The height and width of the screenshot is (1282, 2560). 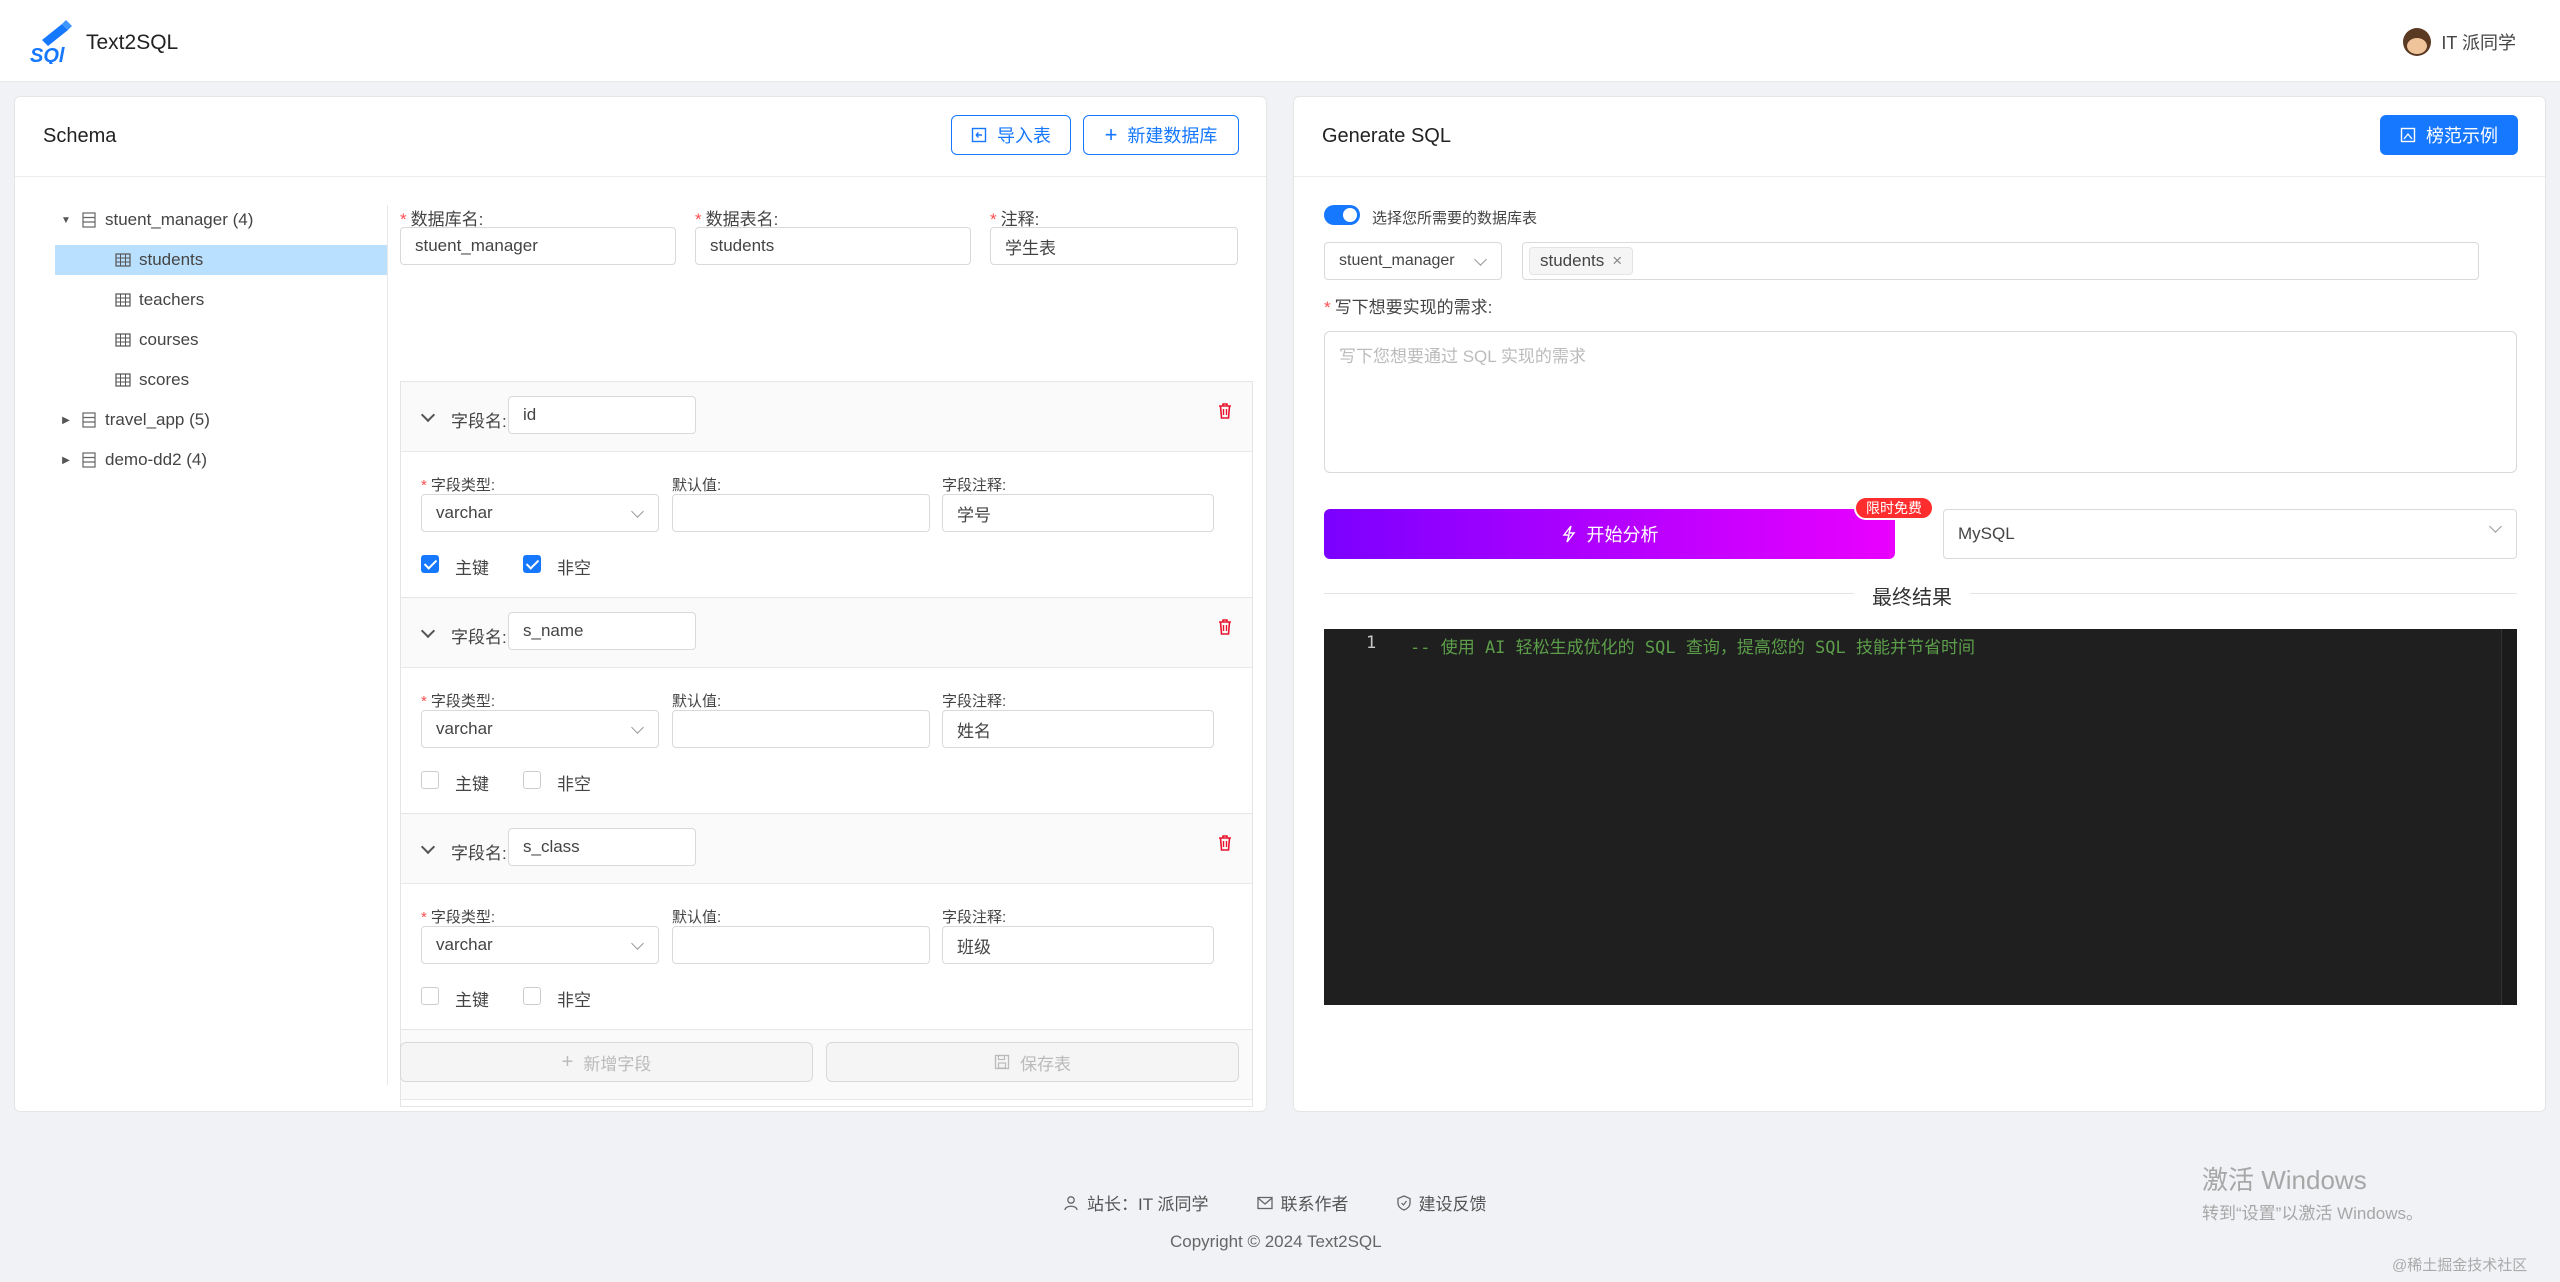 What do you see at coordinates (472, 784) in the screenshot?
I see `primary-key-label: 主键` at bounding box center [472, 784].